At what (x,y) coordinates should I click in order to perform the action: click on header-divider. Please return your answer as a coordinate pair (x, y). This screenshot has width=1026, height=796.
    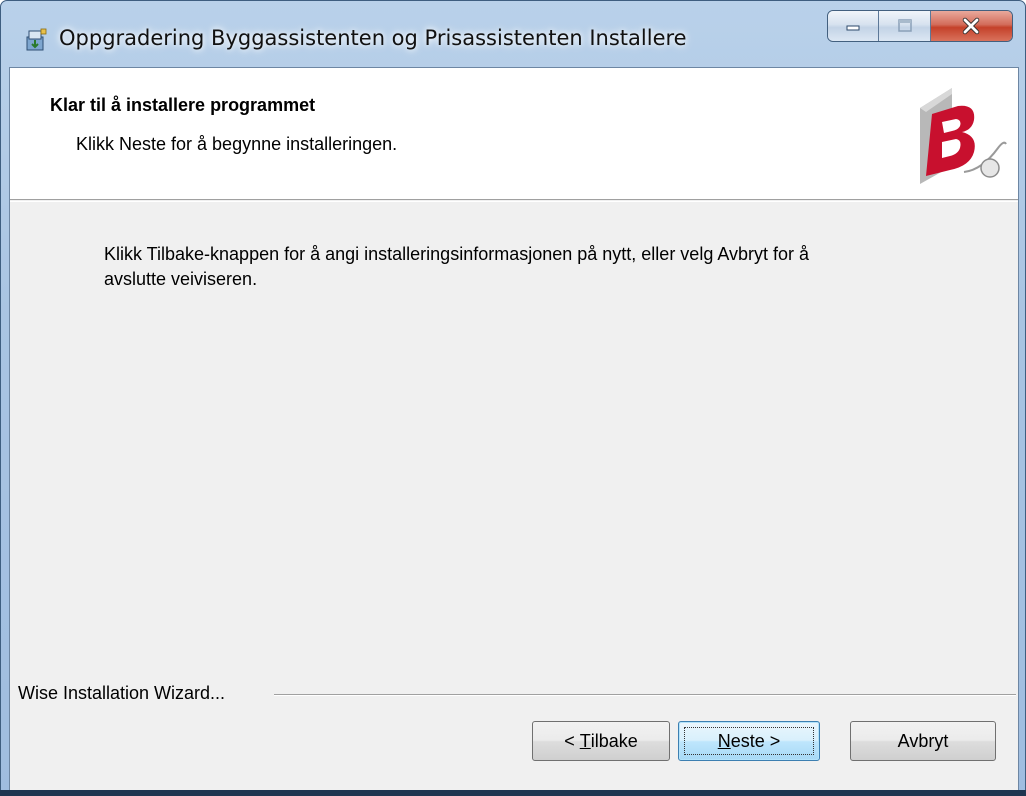
    Looking at the image, I should click on (514, 201).